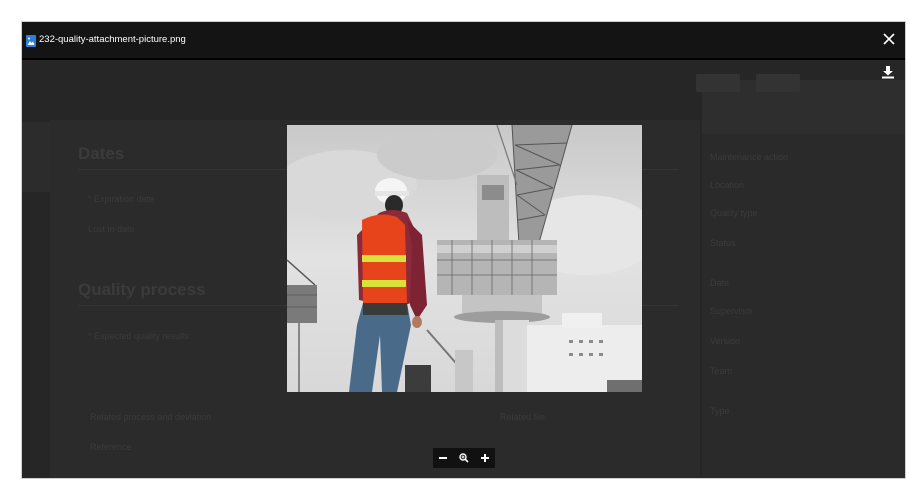 The height and width of the screenshot is (491, 909). I want to click on background-field-label: Related process and deviation, so click(151, 417).